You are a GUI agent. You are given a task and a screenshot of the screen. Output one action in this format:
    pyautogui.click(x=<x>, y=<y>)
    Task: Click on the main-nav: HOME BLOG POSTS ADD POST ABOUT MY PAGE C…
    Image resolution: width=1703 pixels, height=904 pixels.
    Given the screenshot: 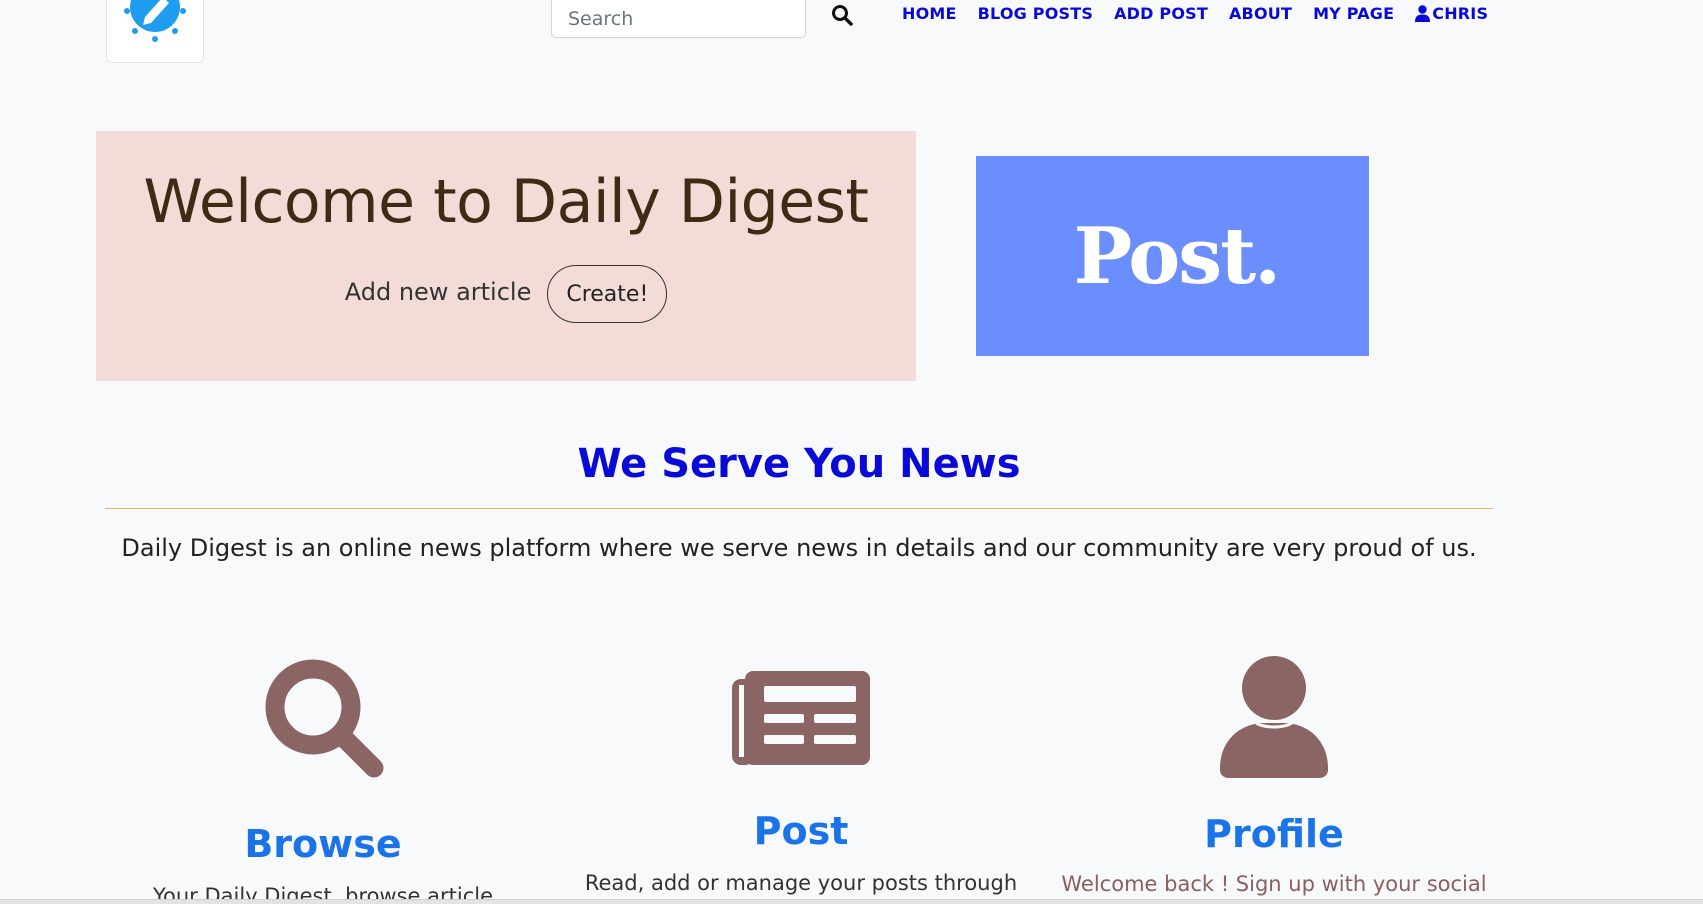 What is the action you would take?
    pyautogui.click(x=1195, y=13)
    